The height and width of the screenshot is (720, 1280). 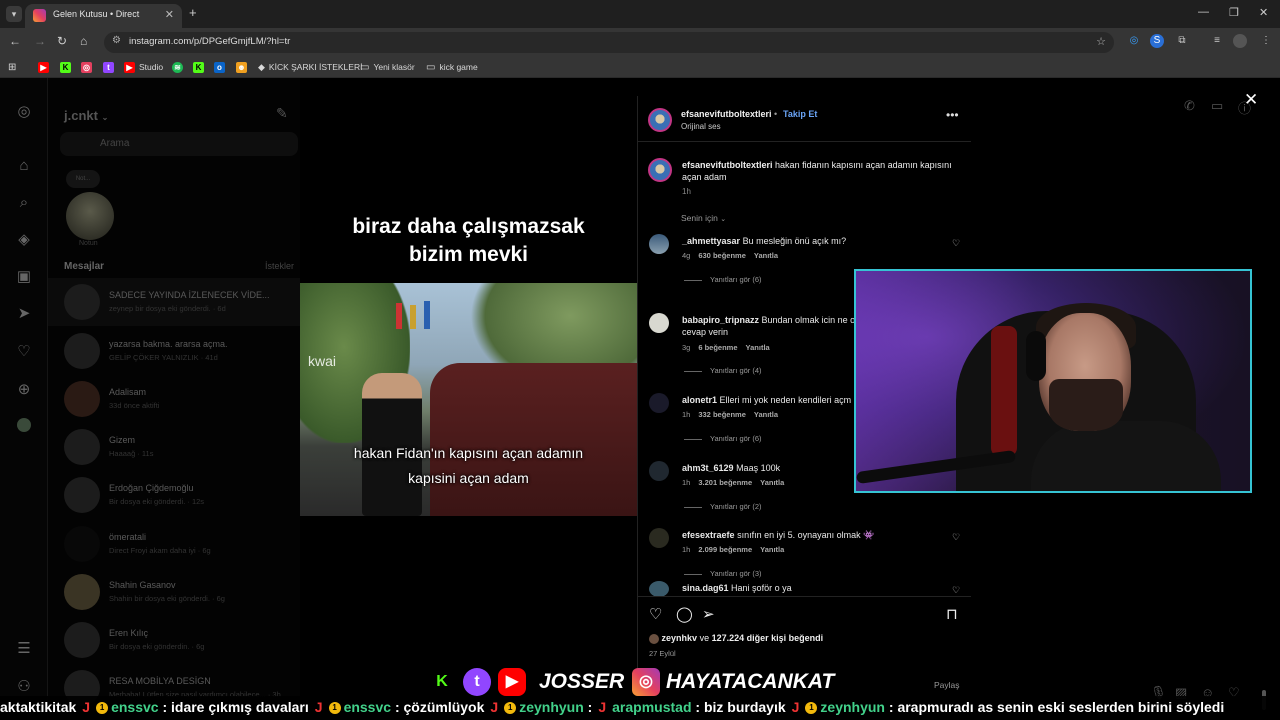 What do you see at coordinates (699, 400) in the screenshot?
I see `commenter-username: alonetr1` at bounding box center [699, 400].